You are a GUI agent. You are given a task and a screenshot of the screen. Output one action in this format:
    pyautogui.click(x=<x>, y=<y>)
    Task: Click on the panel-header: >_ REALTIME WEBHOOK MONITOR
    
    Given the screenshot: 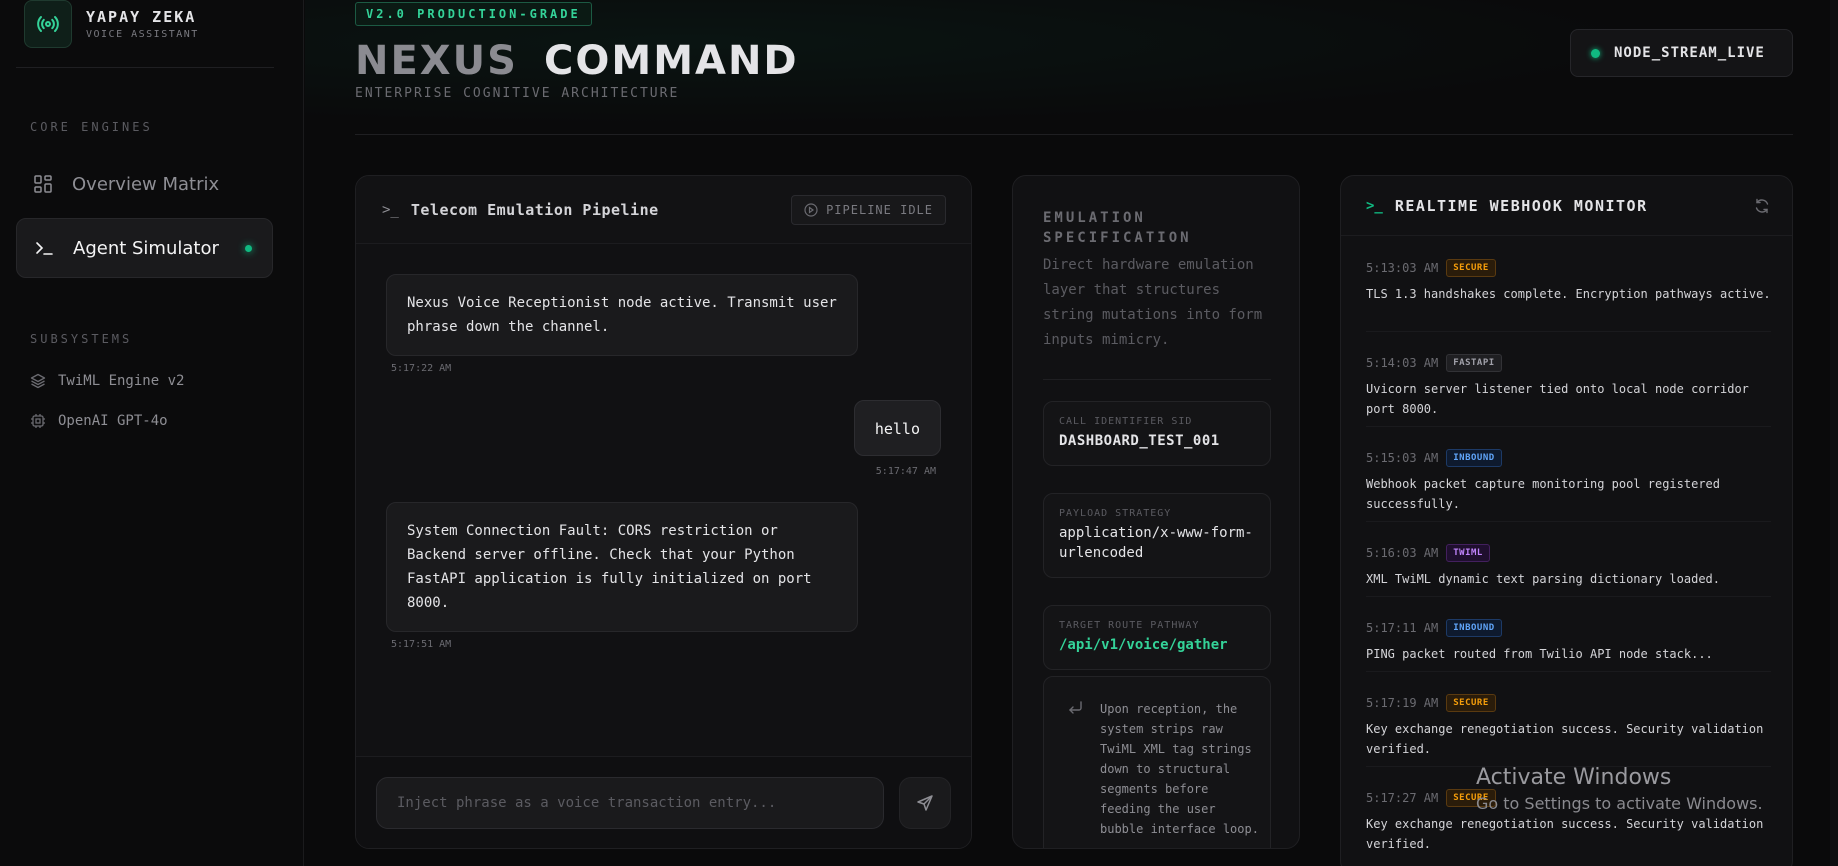 What is the action you would take?
    pyautogui.click(x=1566, y=206)
    